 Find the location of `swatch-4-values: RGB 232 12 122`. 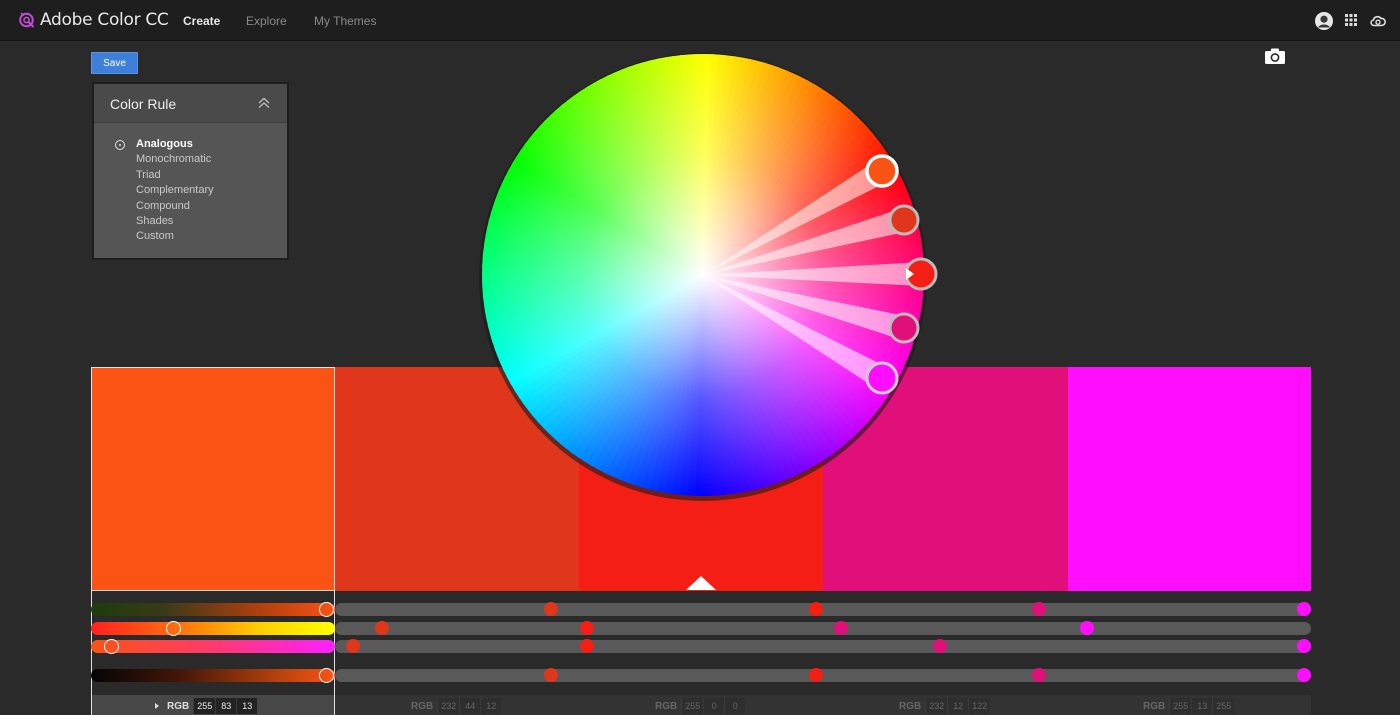

swatch-4-values: RGB 232 12 122 is located at coordinates (945, 706).